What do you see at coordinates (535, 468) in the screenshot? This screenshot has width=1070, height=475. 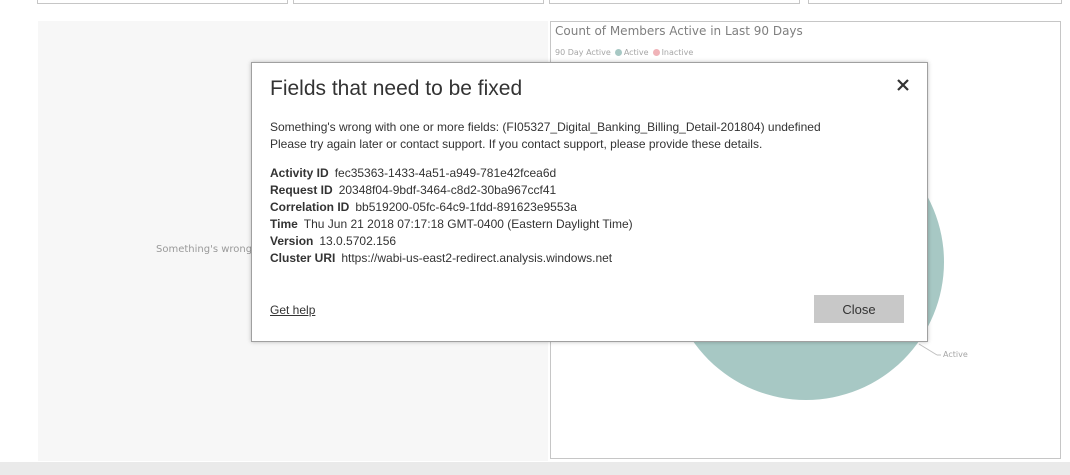 I see `bottom-scroll-area` at bounding box center [535, 468].